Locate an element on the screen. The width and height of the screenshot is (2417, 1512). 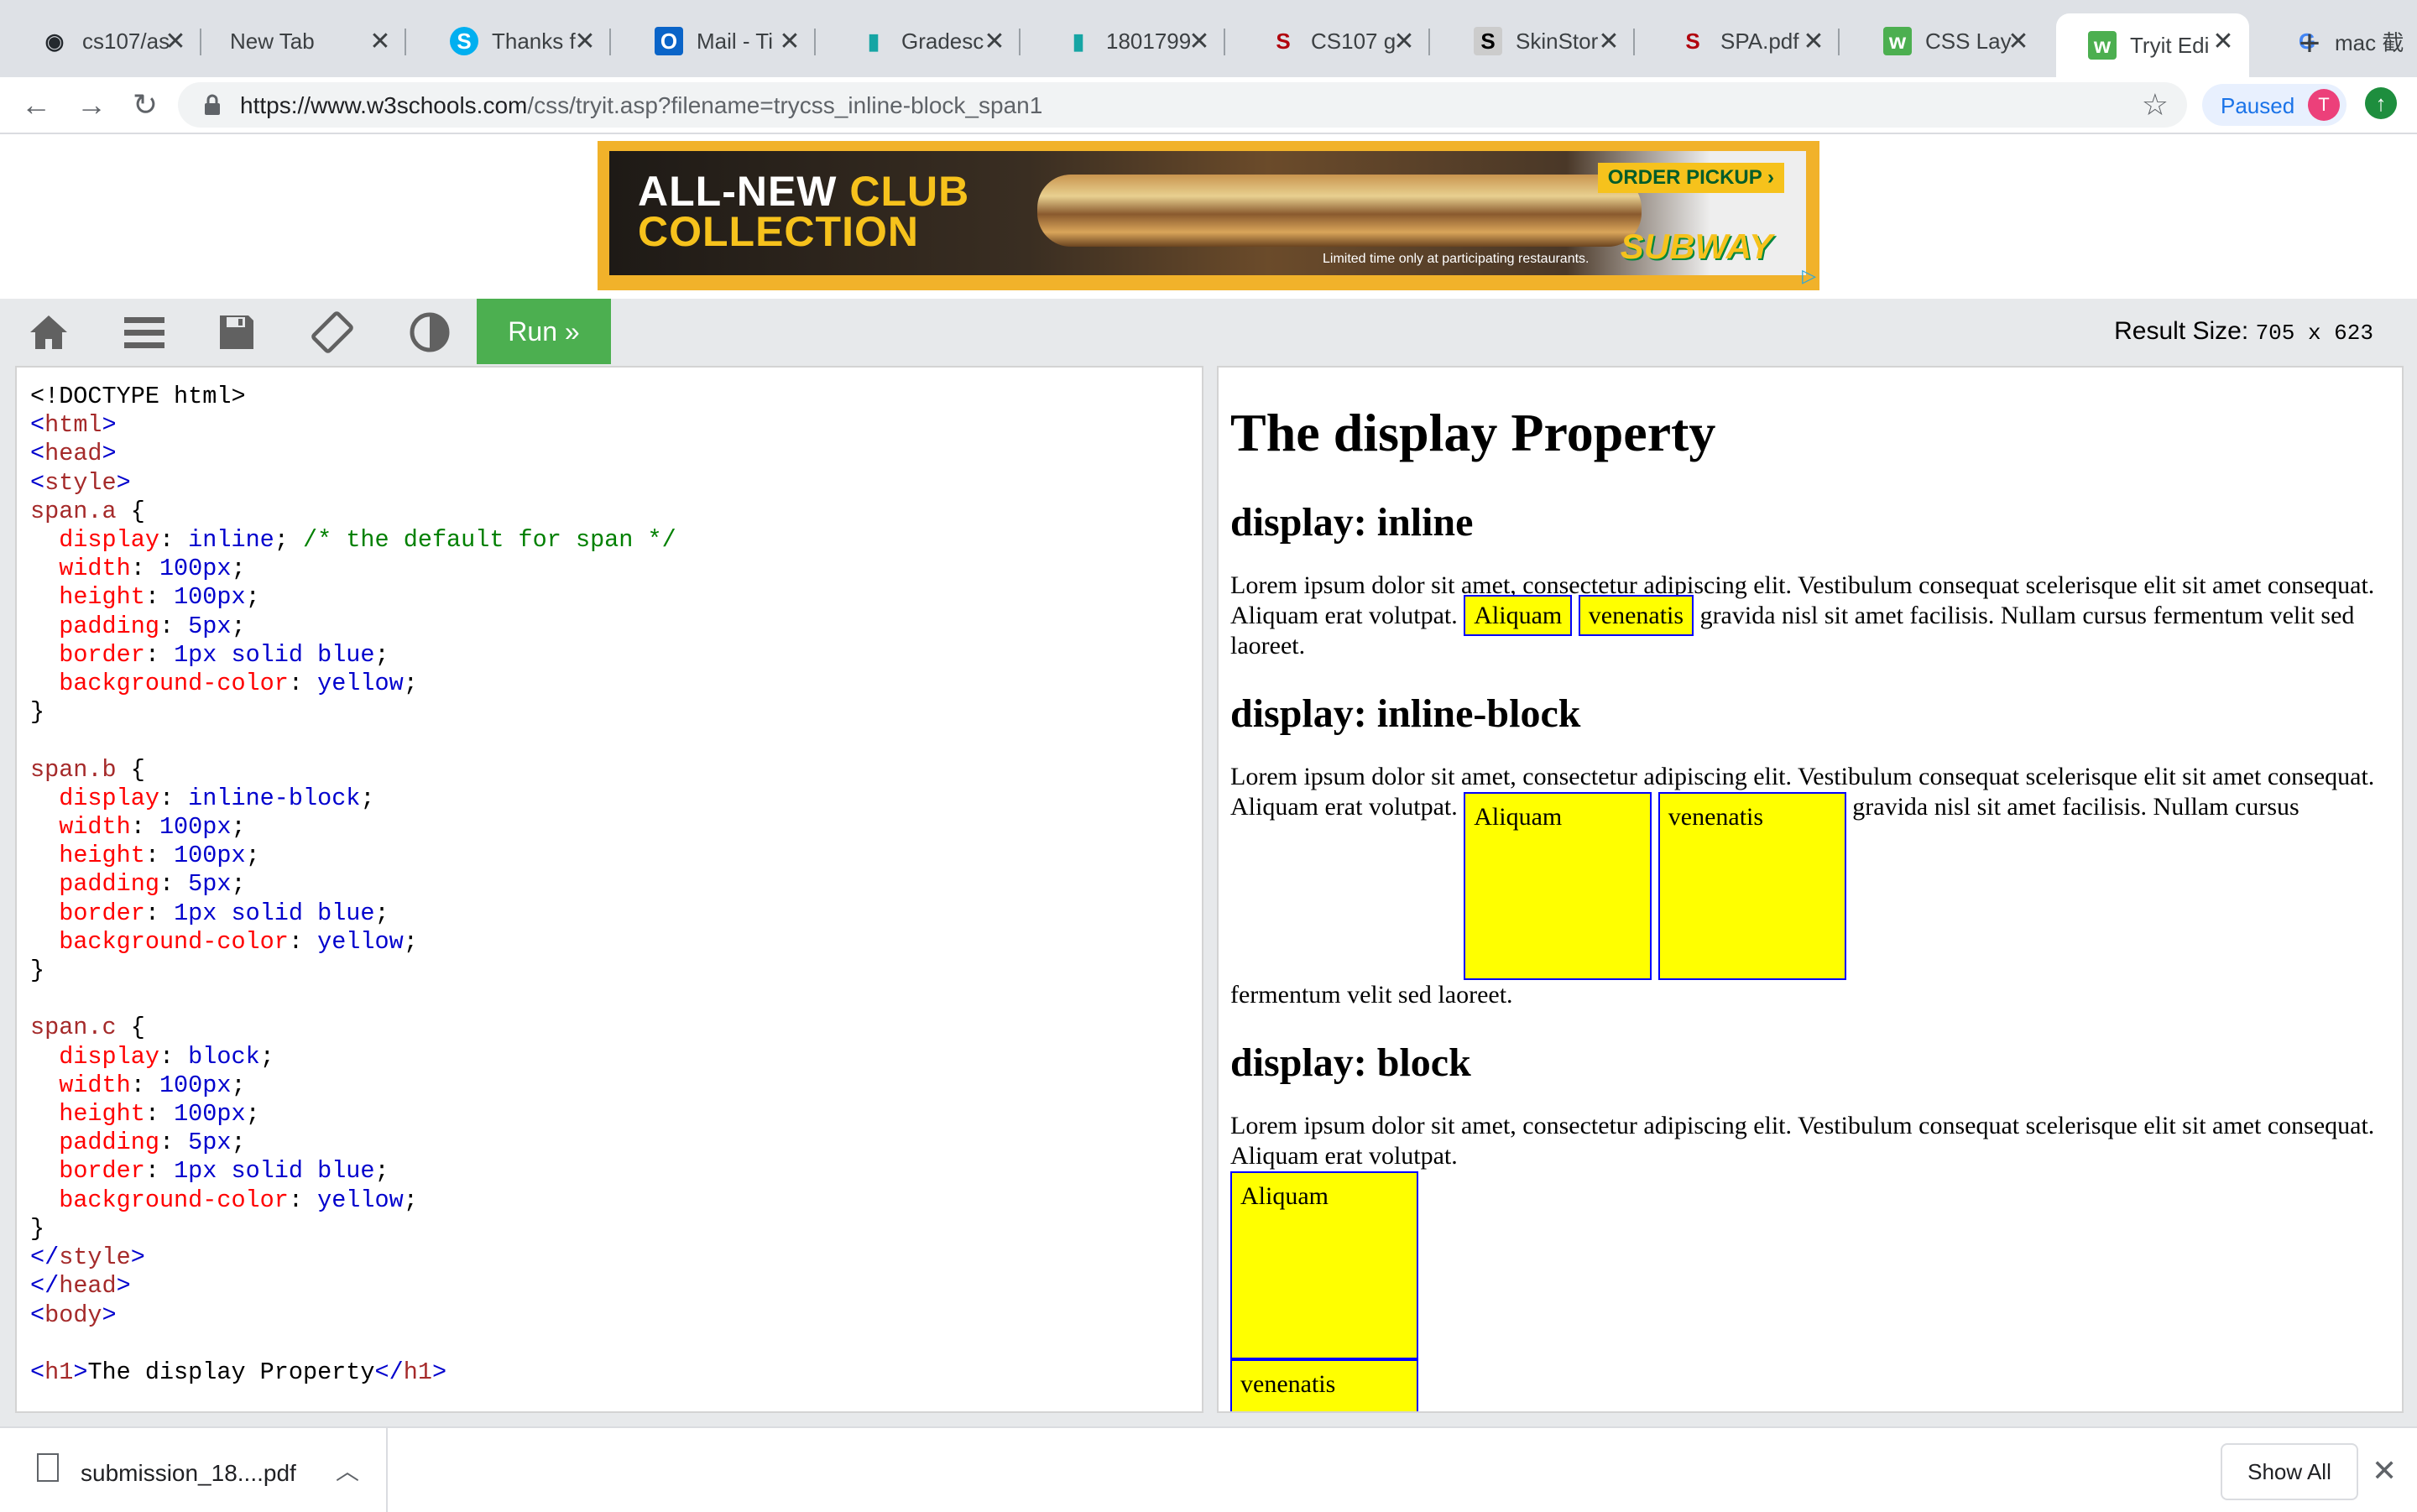
back-arrow-icon: ← is located at coordinates (36, 105).